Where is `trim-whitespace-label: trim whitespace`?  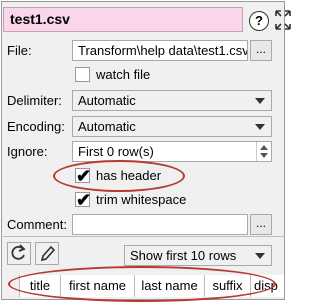
trim-whitespace-label: trim whitespace is located at coordinates (141, 199).